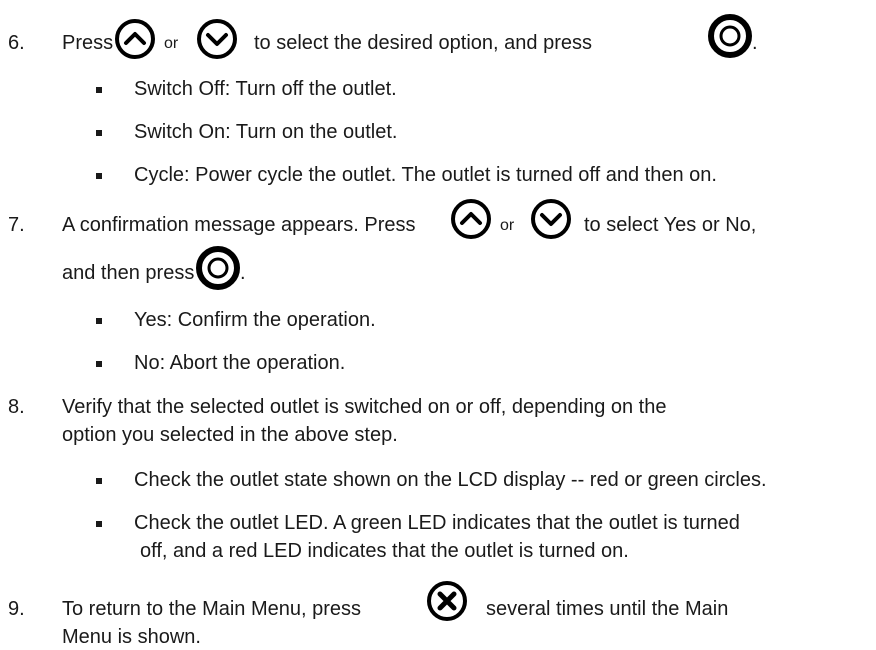 This screenshot has height=650, width=876. I want to click on step-8-number: 8., so click(16, 407).